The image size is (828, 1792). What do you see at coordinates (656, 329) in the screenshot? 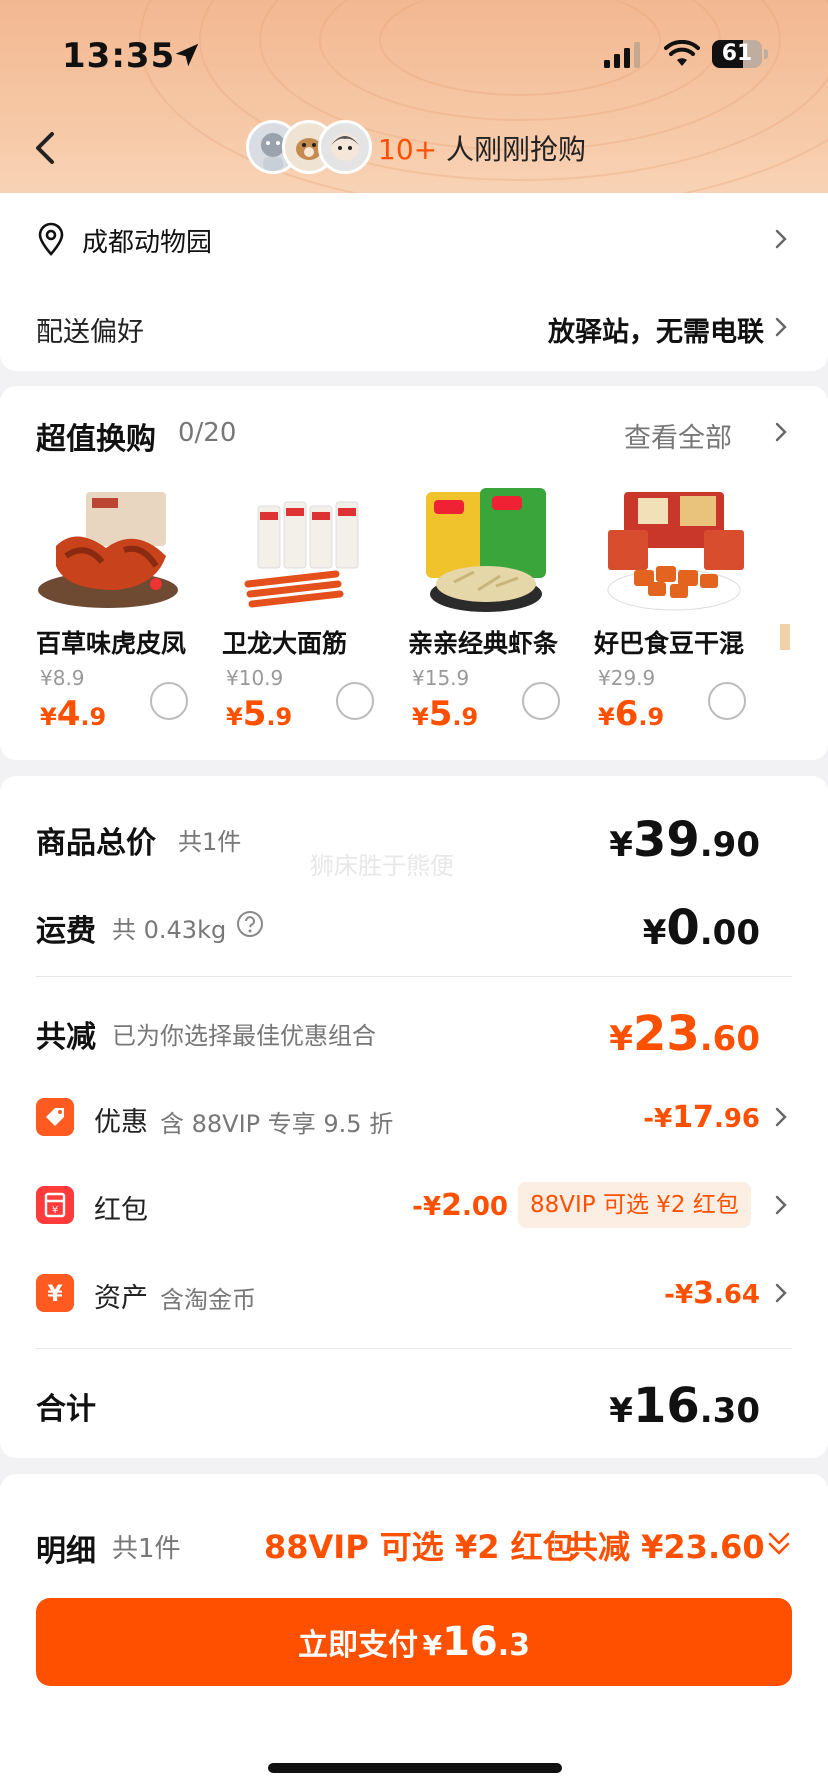
I see `delivery-preference-value: 放驿站，无需电联` at bounding box center [656, 329].